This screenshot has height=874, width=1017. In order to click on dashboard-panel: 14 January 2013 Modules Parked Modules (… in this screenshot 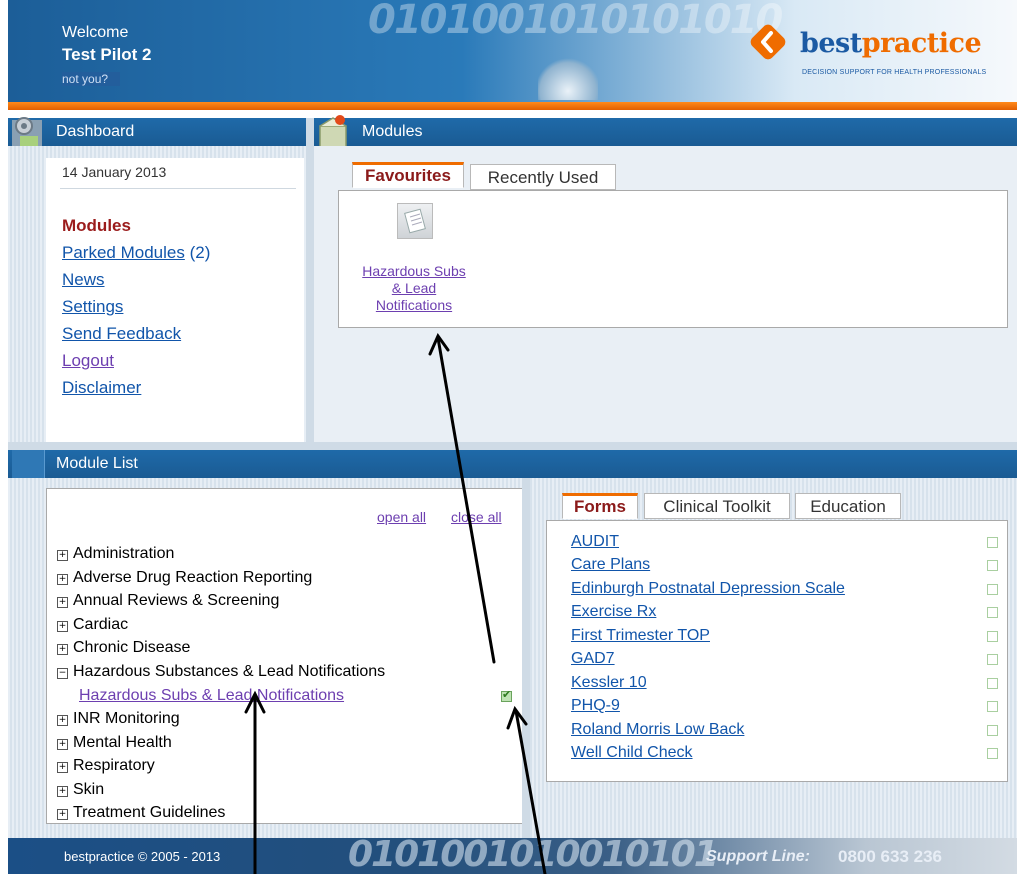, I will do `click(157, 294)`.